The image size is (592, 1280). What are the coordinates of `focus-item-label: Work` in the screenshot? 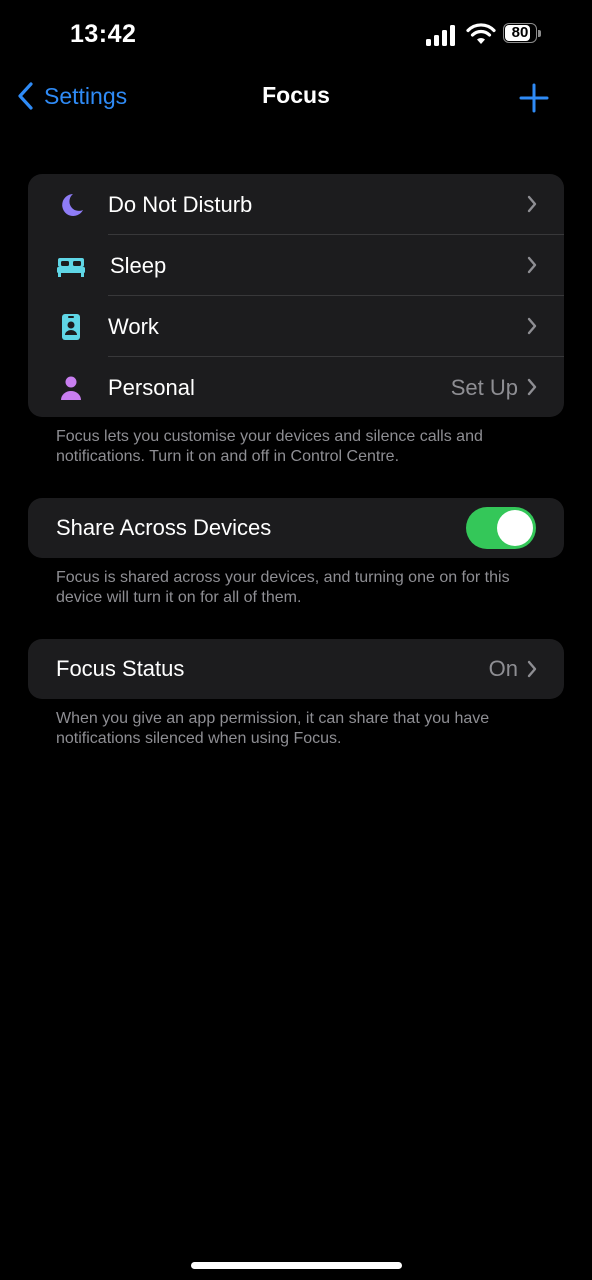 It's located at (133, 326).